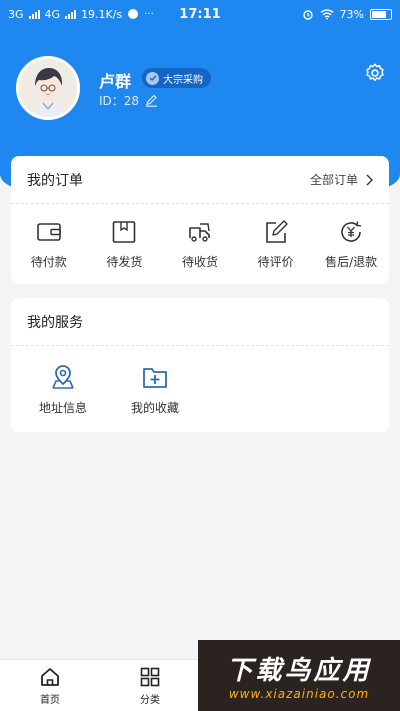 This screenshot has width=400, height=711. What do you see at coordinates (16, 14) in the screenshot?
I see `network-type-1: 3G` at bounding box center [16, 14].